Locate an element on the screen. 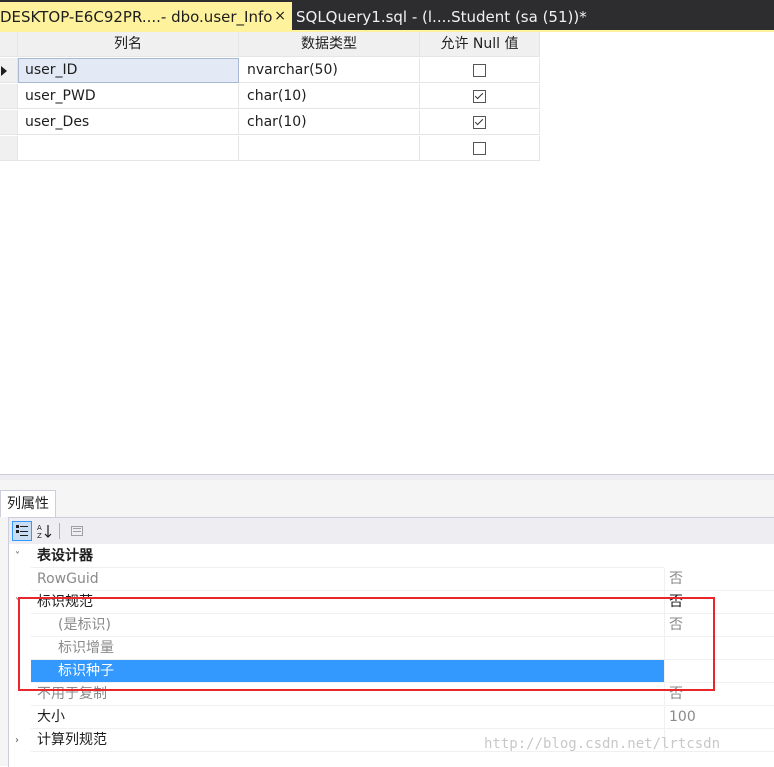  column-name-cell: user_ID is located at coordinates (128, 70).